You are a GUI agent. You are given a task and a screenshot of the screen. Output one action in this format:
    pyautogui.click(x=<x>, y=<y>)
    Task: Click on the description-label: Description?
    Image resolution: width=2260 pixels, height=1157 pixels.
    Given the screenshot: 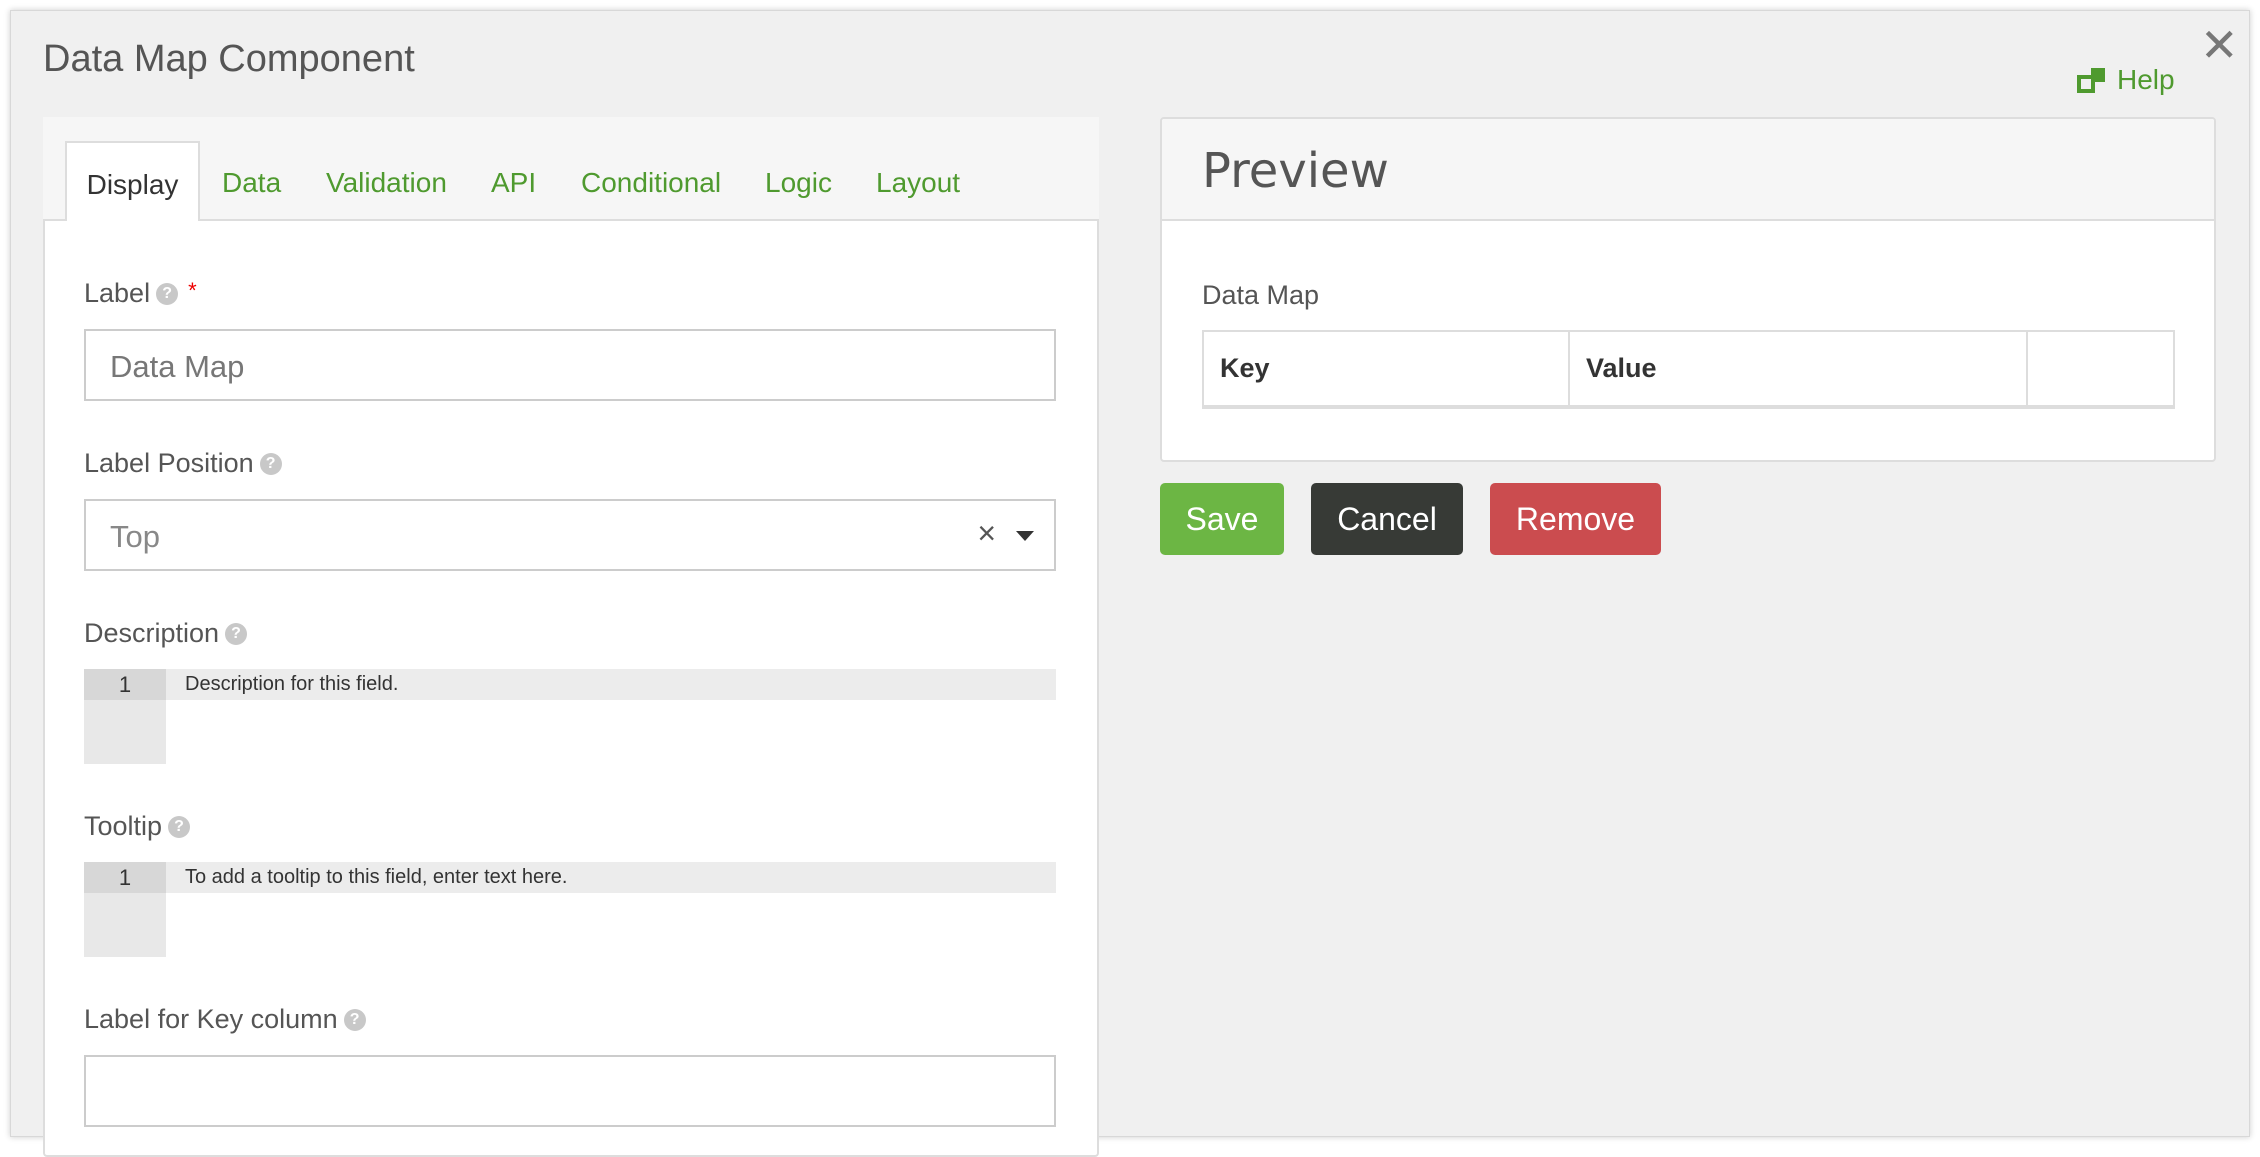 What is the action you would take?
    pyautogui.click(x=166, y=633)
    